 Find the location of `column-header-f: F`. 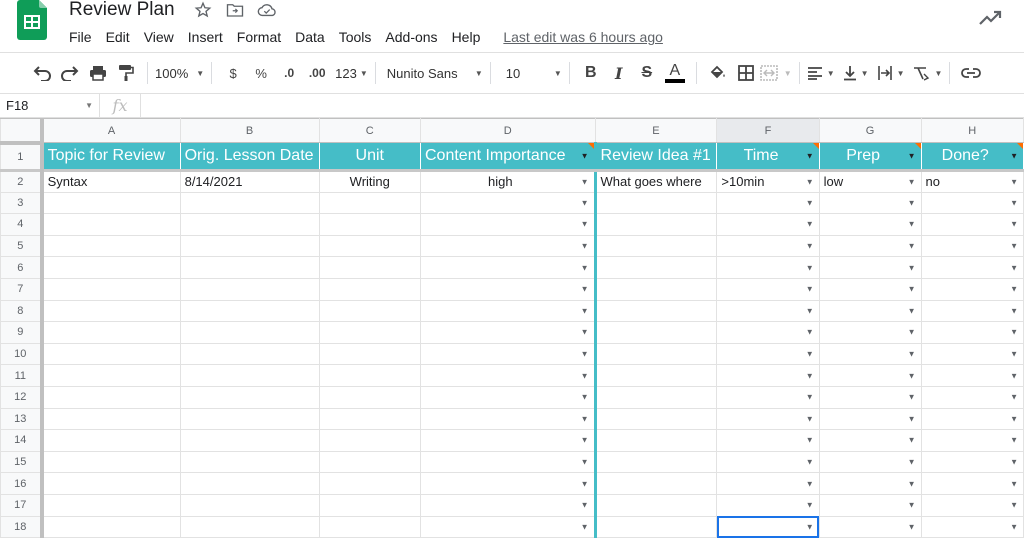

column-header-f: F is located at coordinates (768, 130).